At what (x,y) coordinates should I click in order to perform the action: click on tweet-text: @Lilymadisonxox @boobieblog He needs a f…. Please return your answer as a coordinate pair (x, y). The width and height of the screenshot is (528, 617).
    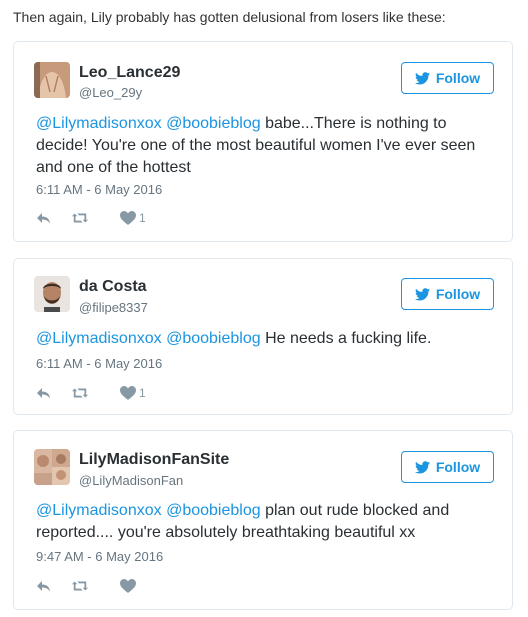
    Looking at the image, I should click on (266, 339).